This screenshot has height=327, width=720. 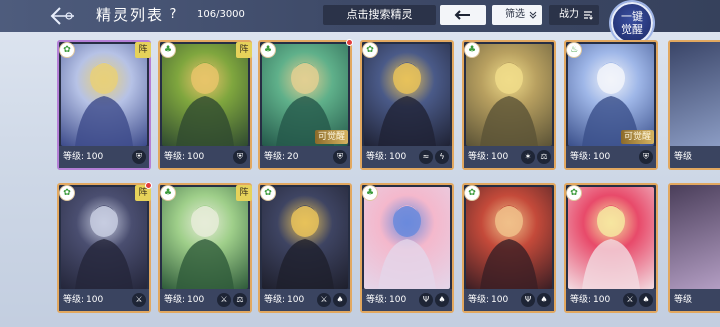 What do you see at coordinates (332, 300) in the screenshot?
I see `skill-icons: ⚔ ♠` at bounding box center [332, 300].